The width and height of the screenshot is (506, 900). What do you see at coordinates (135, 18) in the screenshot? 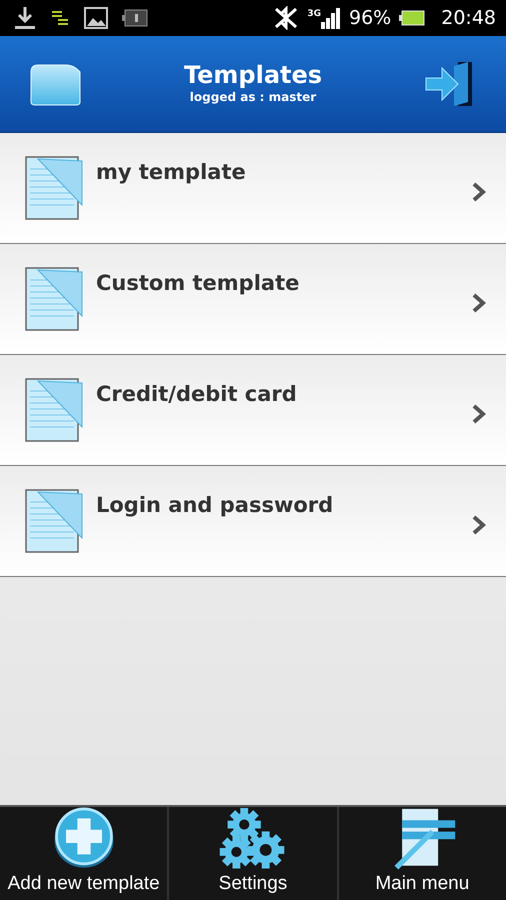
I see `battery-alert-icon` at bounding box center [135, 18].